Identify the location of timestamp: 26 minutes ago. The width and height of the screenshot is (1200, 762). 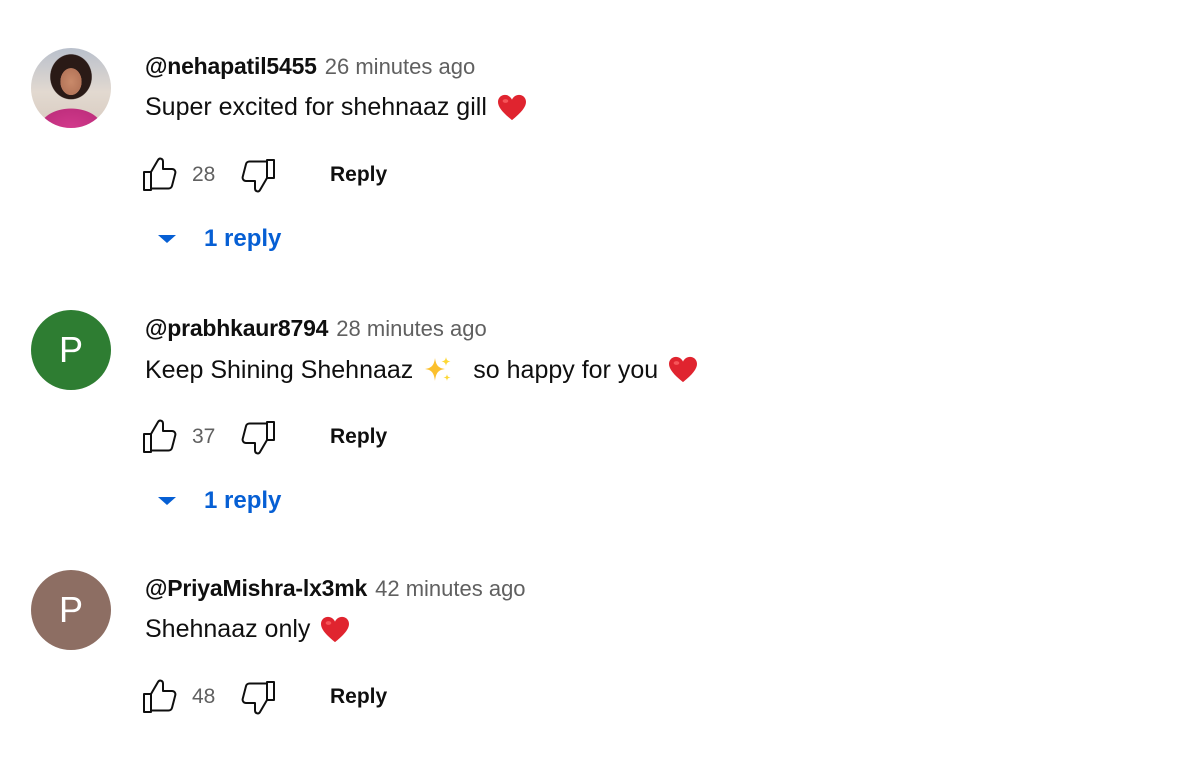
(400, 67).